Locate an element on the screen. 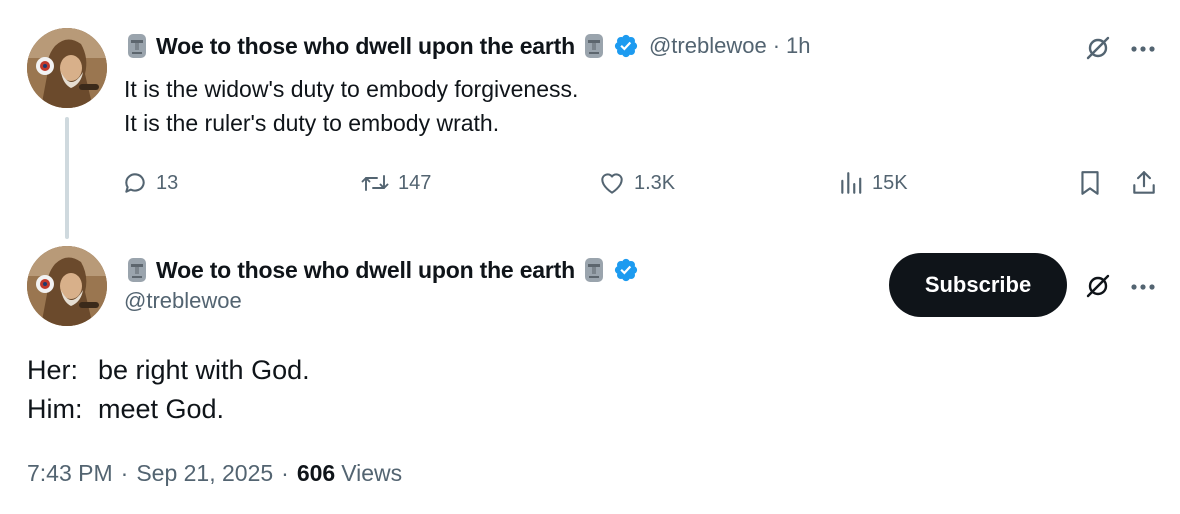 The image size is (1180, 514). tweet-line: Him: meet God. is located at coordinates (168, 409).